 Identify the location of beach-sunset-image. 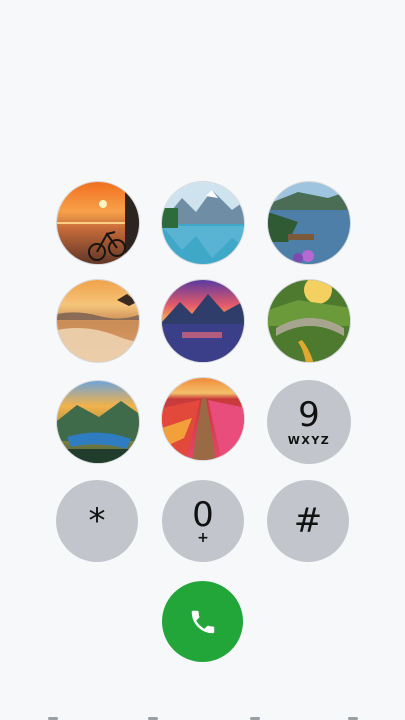
(98, 321).